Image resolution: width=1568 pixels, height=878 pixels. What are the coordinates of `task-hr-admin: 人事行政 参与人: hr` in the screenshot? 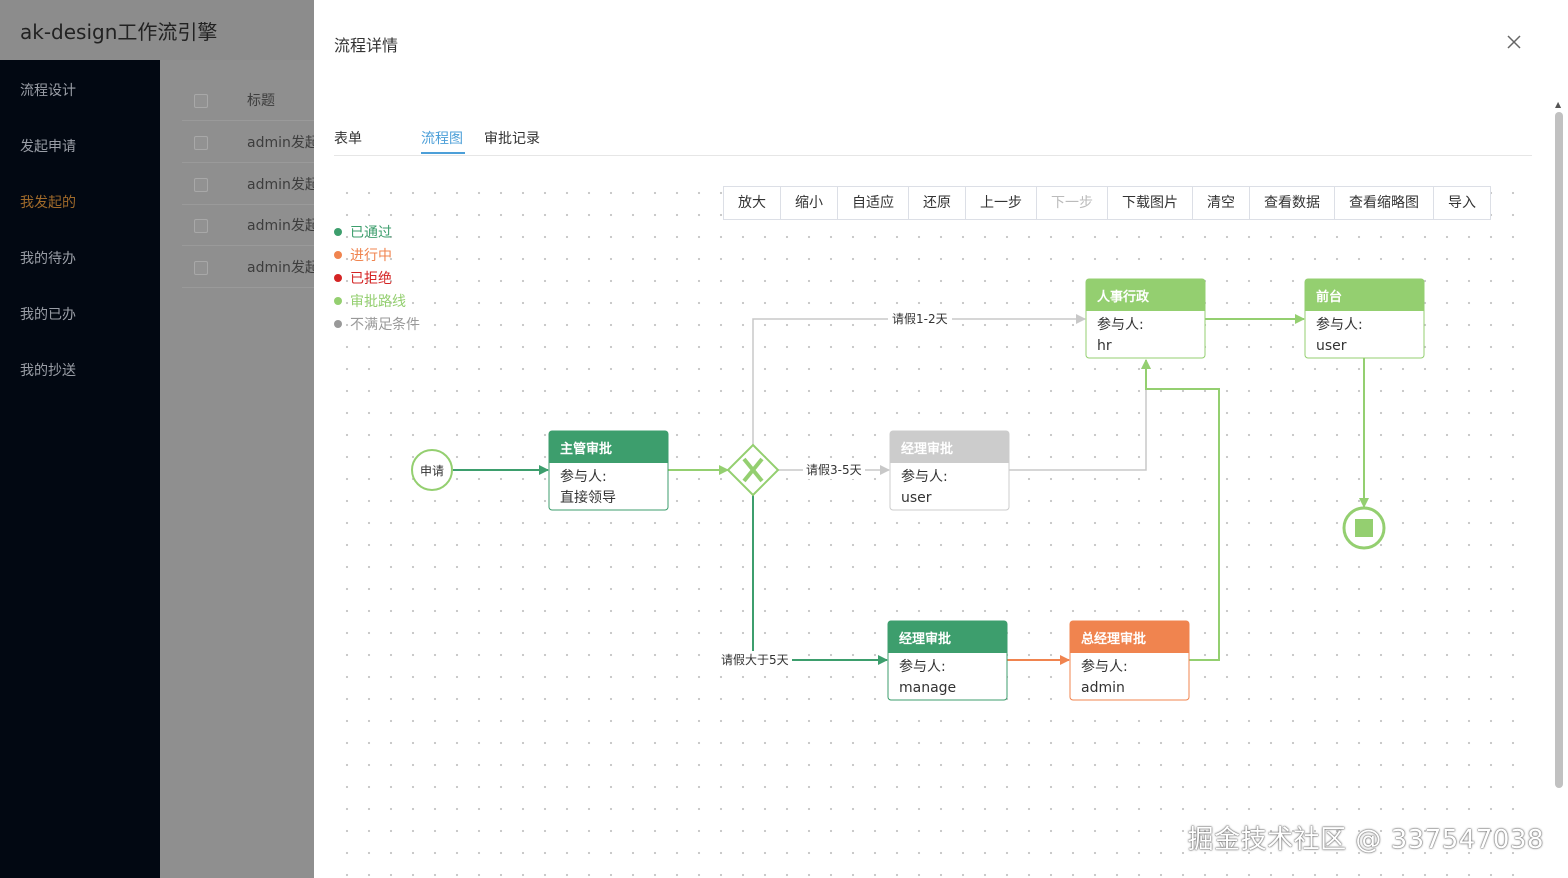 It's located at (1145, 318).